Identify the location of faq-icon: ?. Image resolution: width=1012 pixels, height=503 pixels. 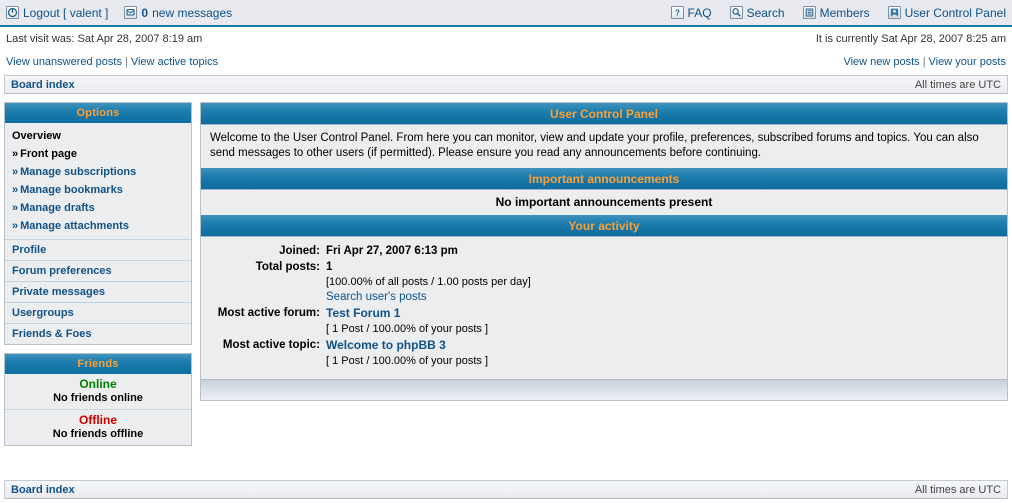
(677, 12).